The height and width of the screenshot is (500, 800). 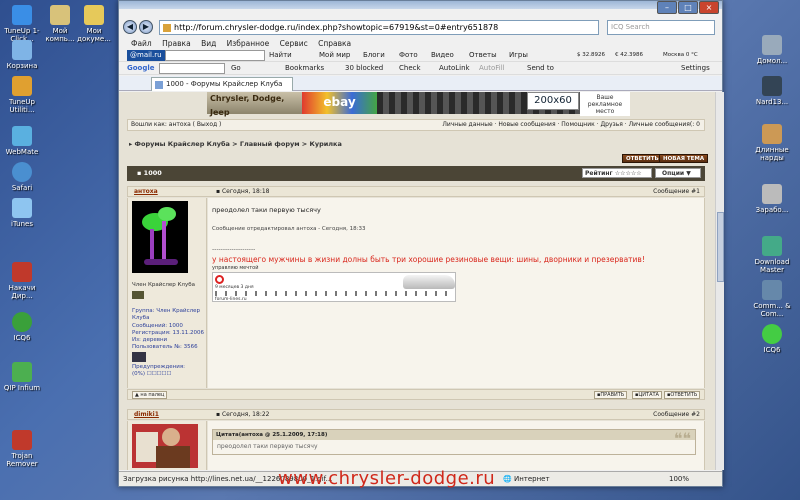 What do you see at coordinates (130, 27) in the screenshot?
I see `back-button: ◀` at bounding box center [130, 27].